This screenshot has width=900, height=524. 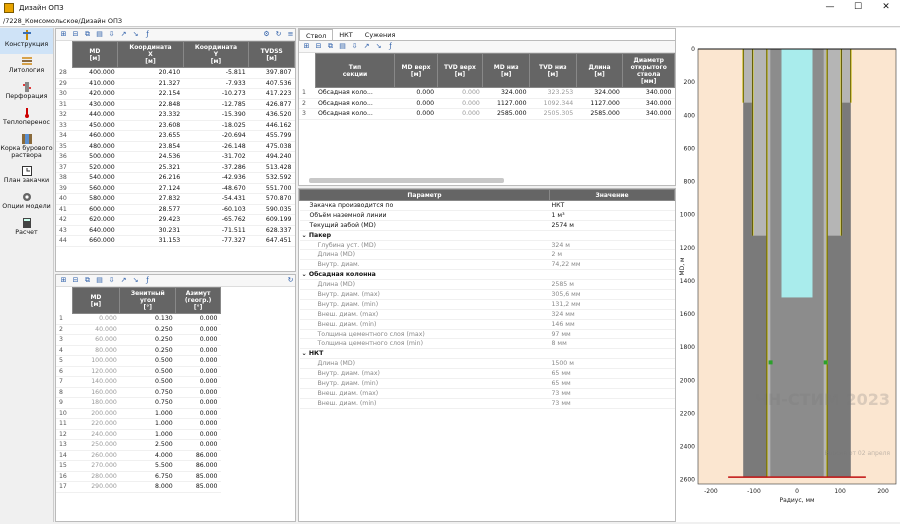 I want to click on trajectory-row: 28 400.000 20.410 -5.811 397.807, so click(x=175, y=73).